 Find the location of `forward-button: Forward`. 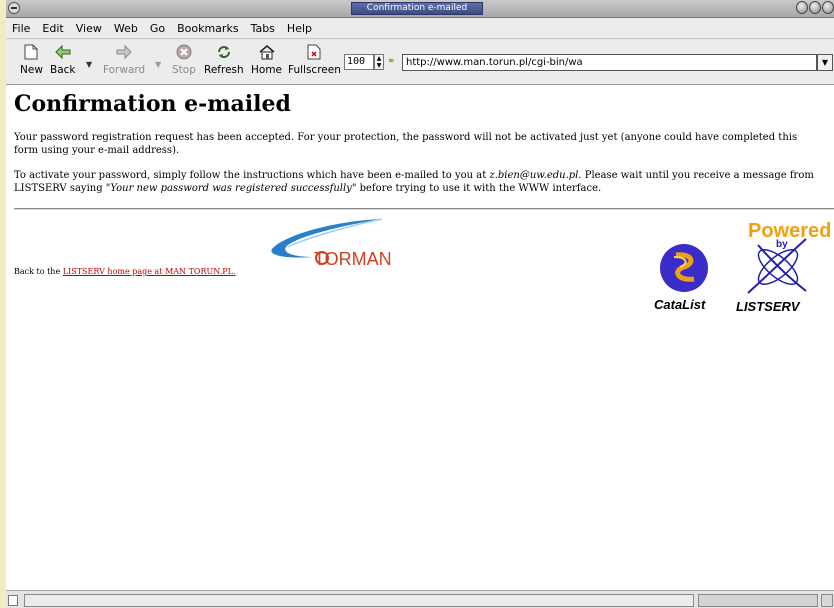

forward-button: Forward is located at coordinates (124, 59).